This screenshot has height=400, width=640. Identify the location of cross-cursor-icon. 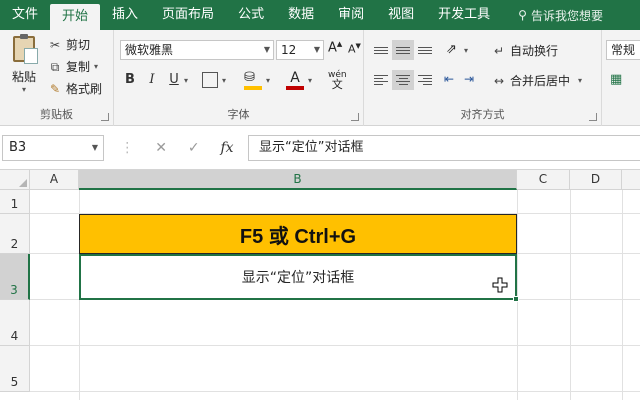
(500, 285).